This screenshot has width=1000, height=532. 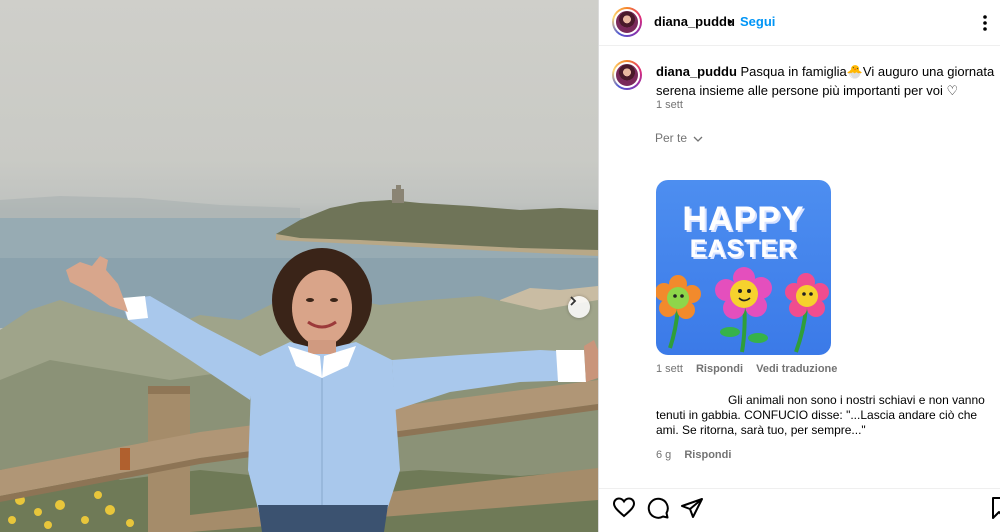 What do you see at coordinates (579, 307) in the screenshot?
I see `next-photo-button` at bounding box center [579, 307].